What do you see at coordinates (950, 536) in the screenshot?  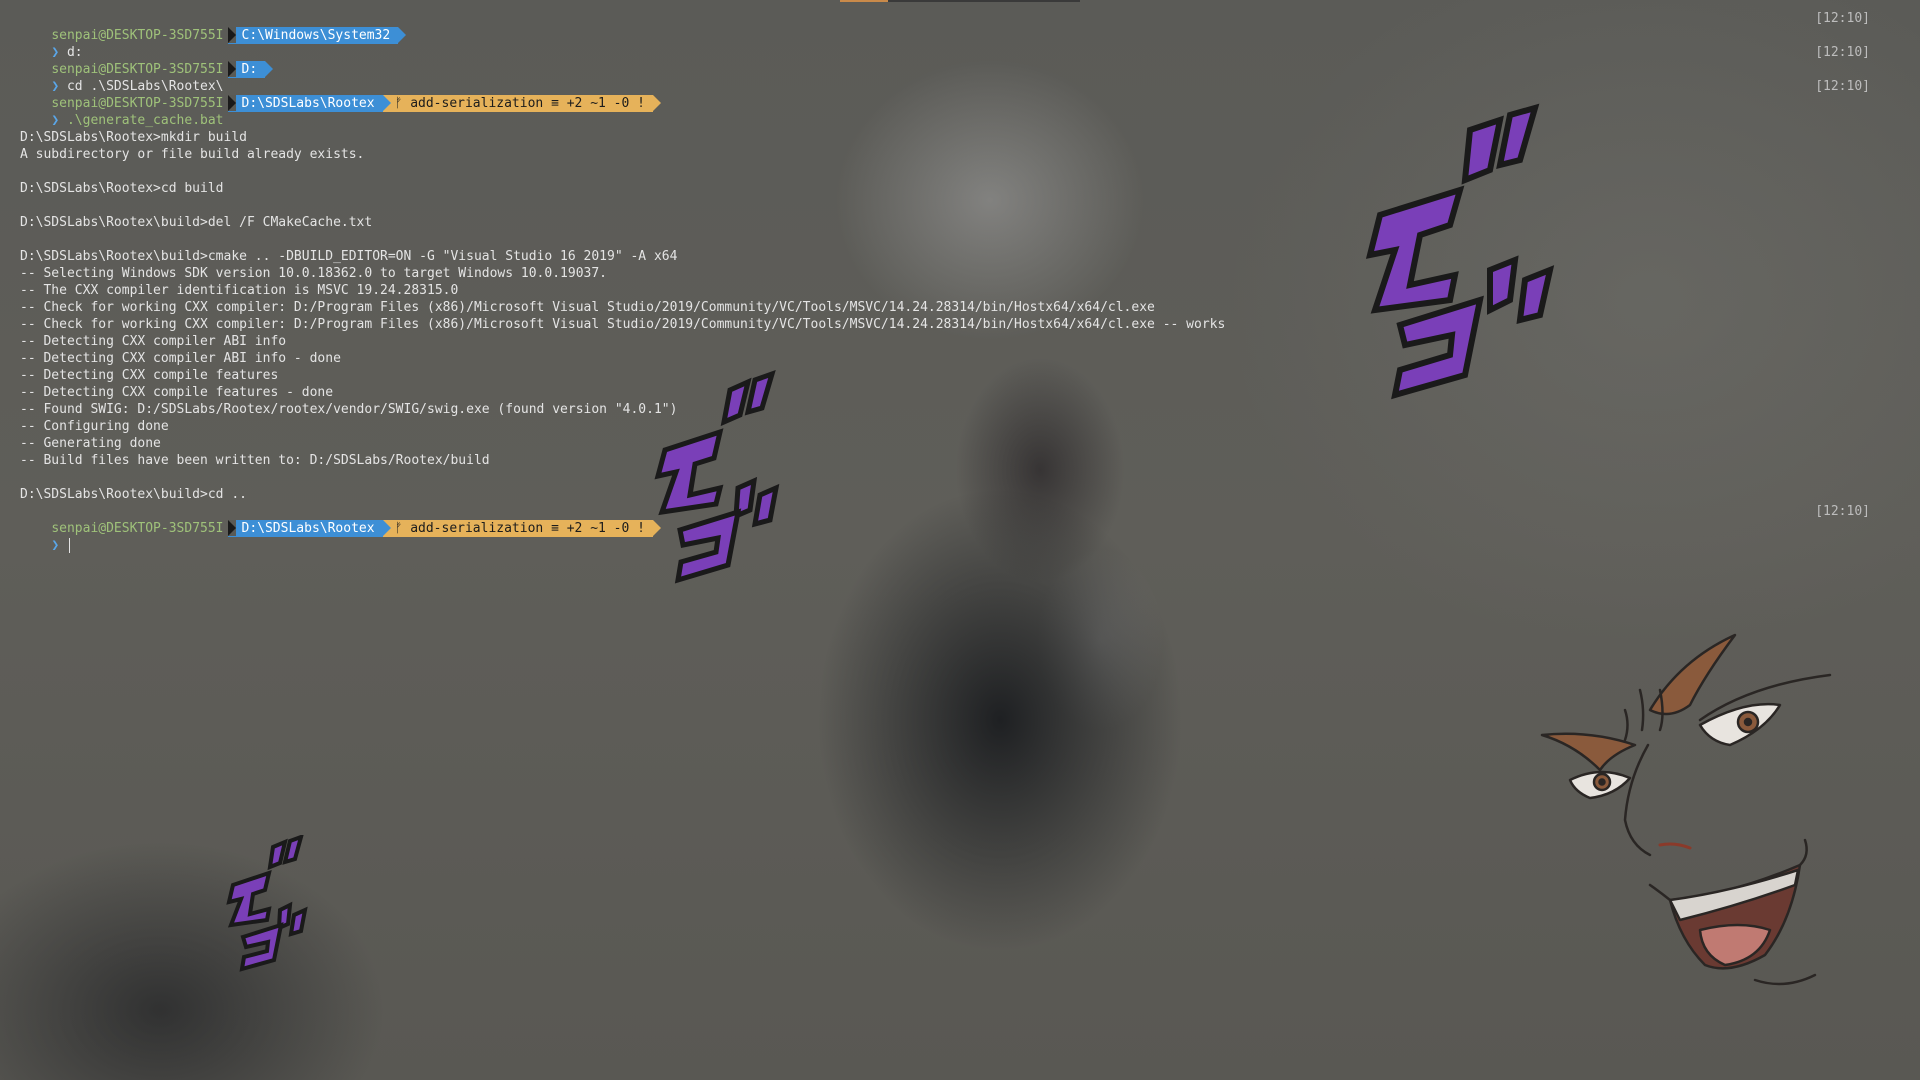 I see `command-line: ❯` at bounding box center [950, 536].